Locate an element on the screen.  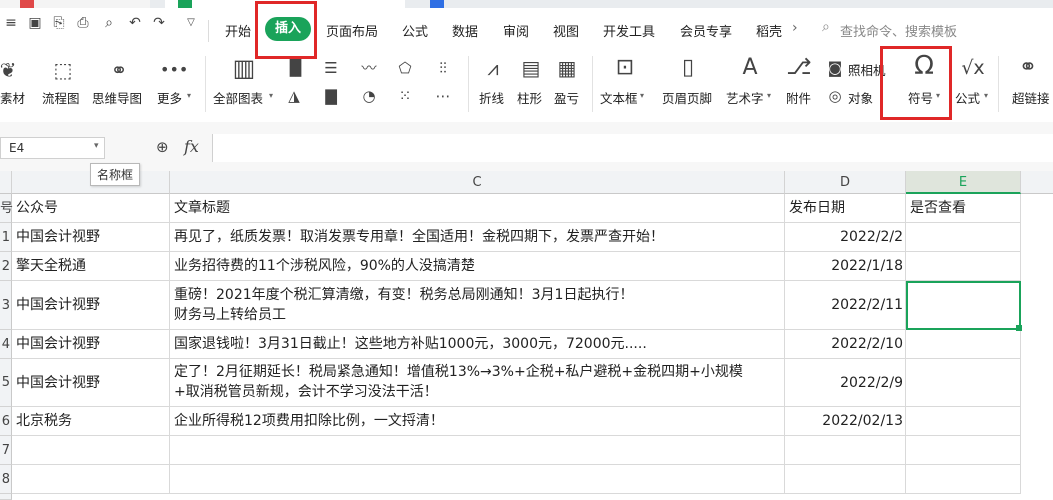
ribbon-sparkline-column-label: 柱形 is located at coordinates (529, 97).